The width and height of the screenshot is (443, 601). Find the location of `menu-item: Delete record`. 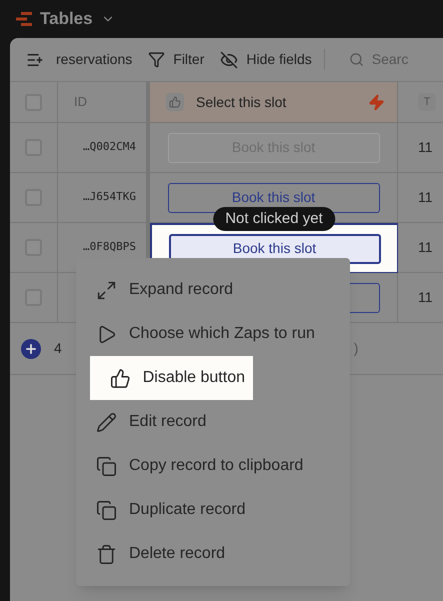

menu-item: Delete record is located at coordinates (213, 554).